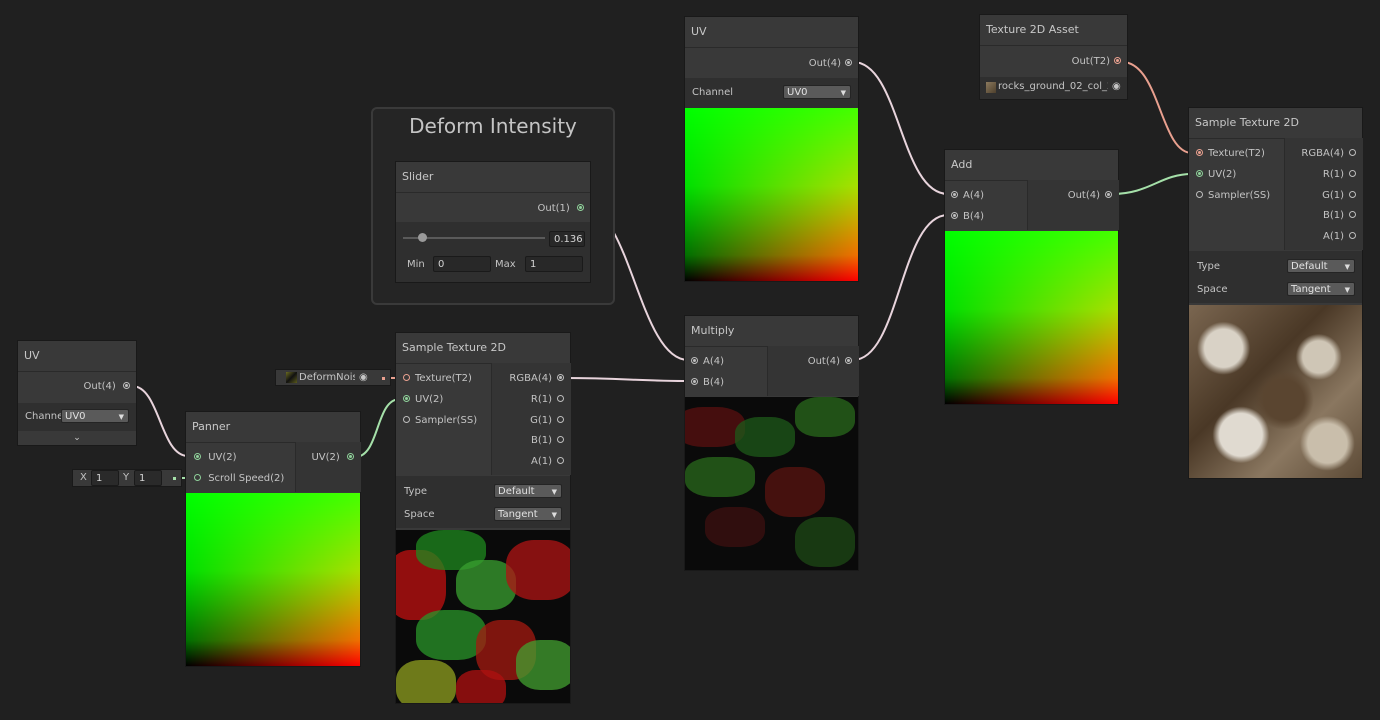  Describe the element at coordinates (541, 440) in the screenshot. I see `port-label: B(1)` at that location.